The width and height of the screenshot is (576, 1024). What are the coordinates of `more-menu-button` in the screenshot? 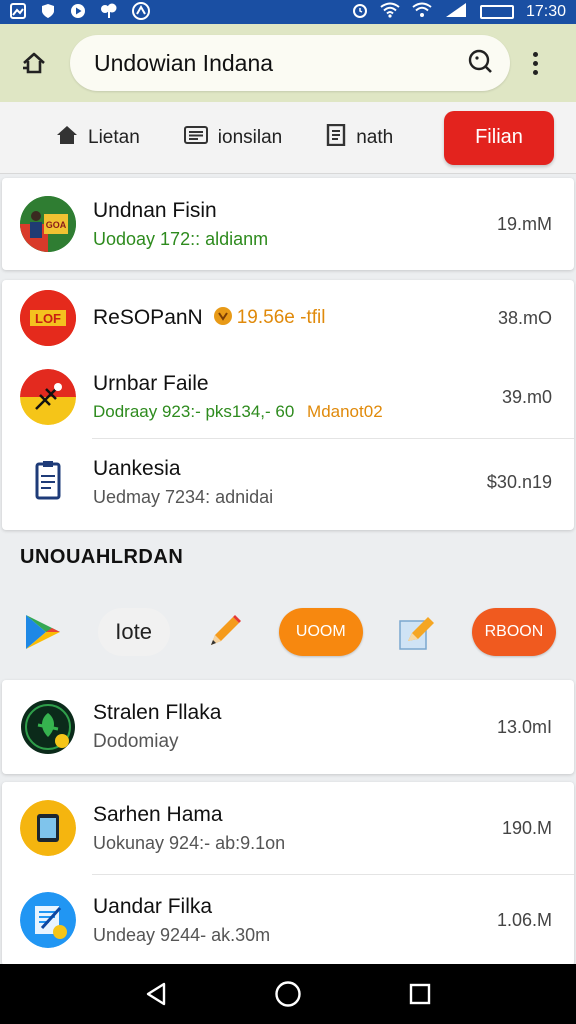 It's located at (535, 63).